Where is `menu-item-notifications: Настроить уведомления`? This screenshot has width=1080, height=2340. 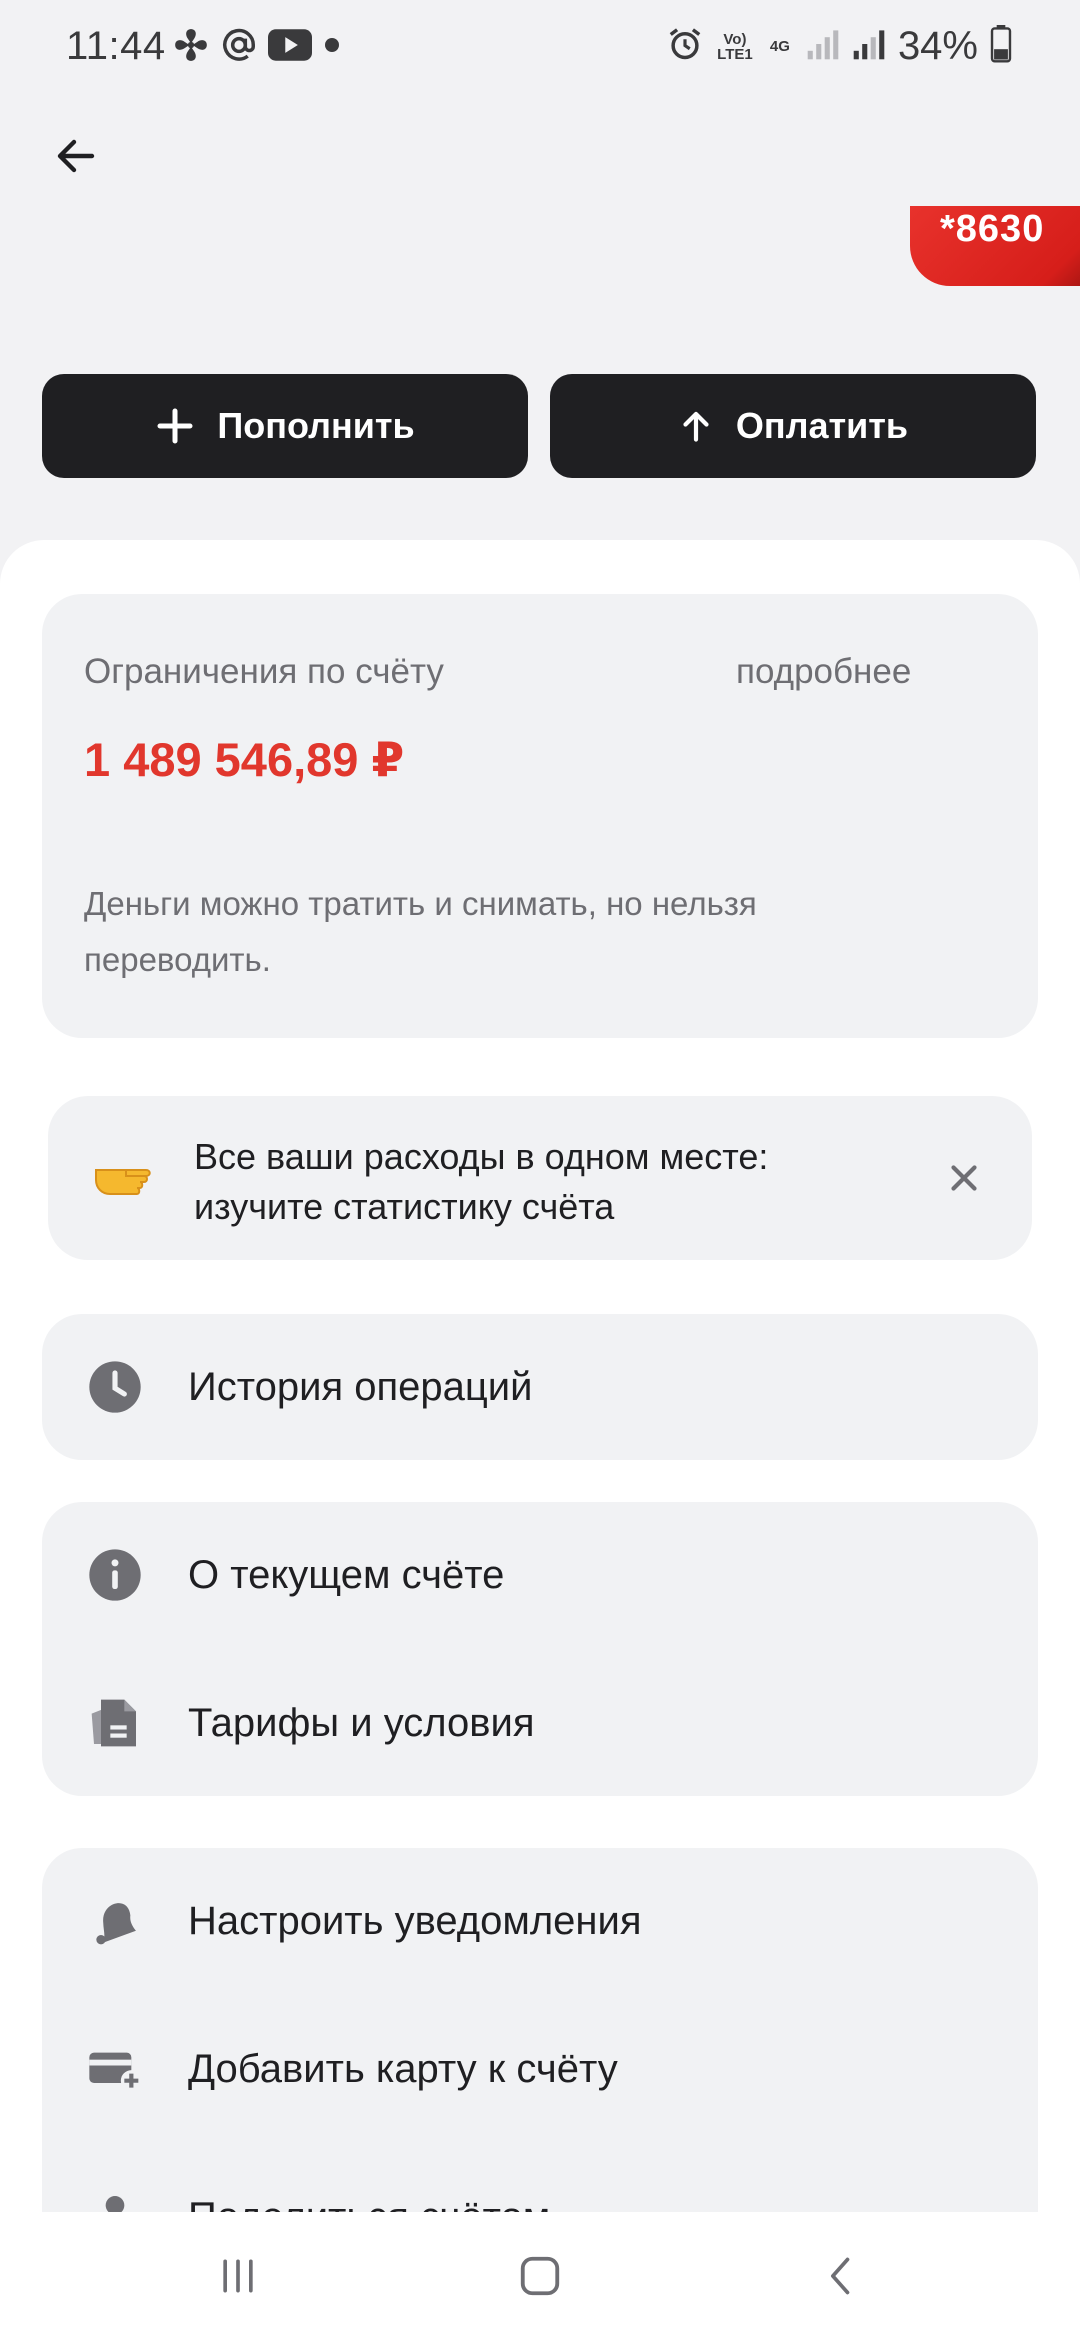 menu-item-notifications: Настроить уведомления is located at coordinates (540, 1921).